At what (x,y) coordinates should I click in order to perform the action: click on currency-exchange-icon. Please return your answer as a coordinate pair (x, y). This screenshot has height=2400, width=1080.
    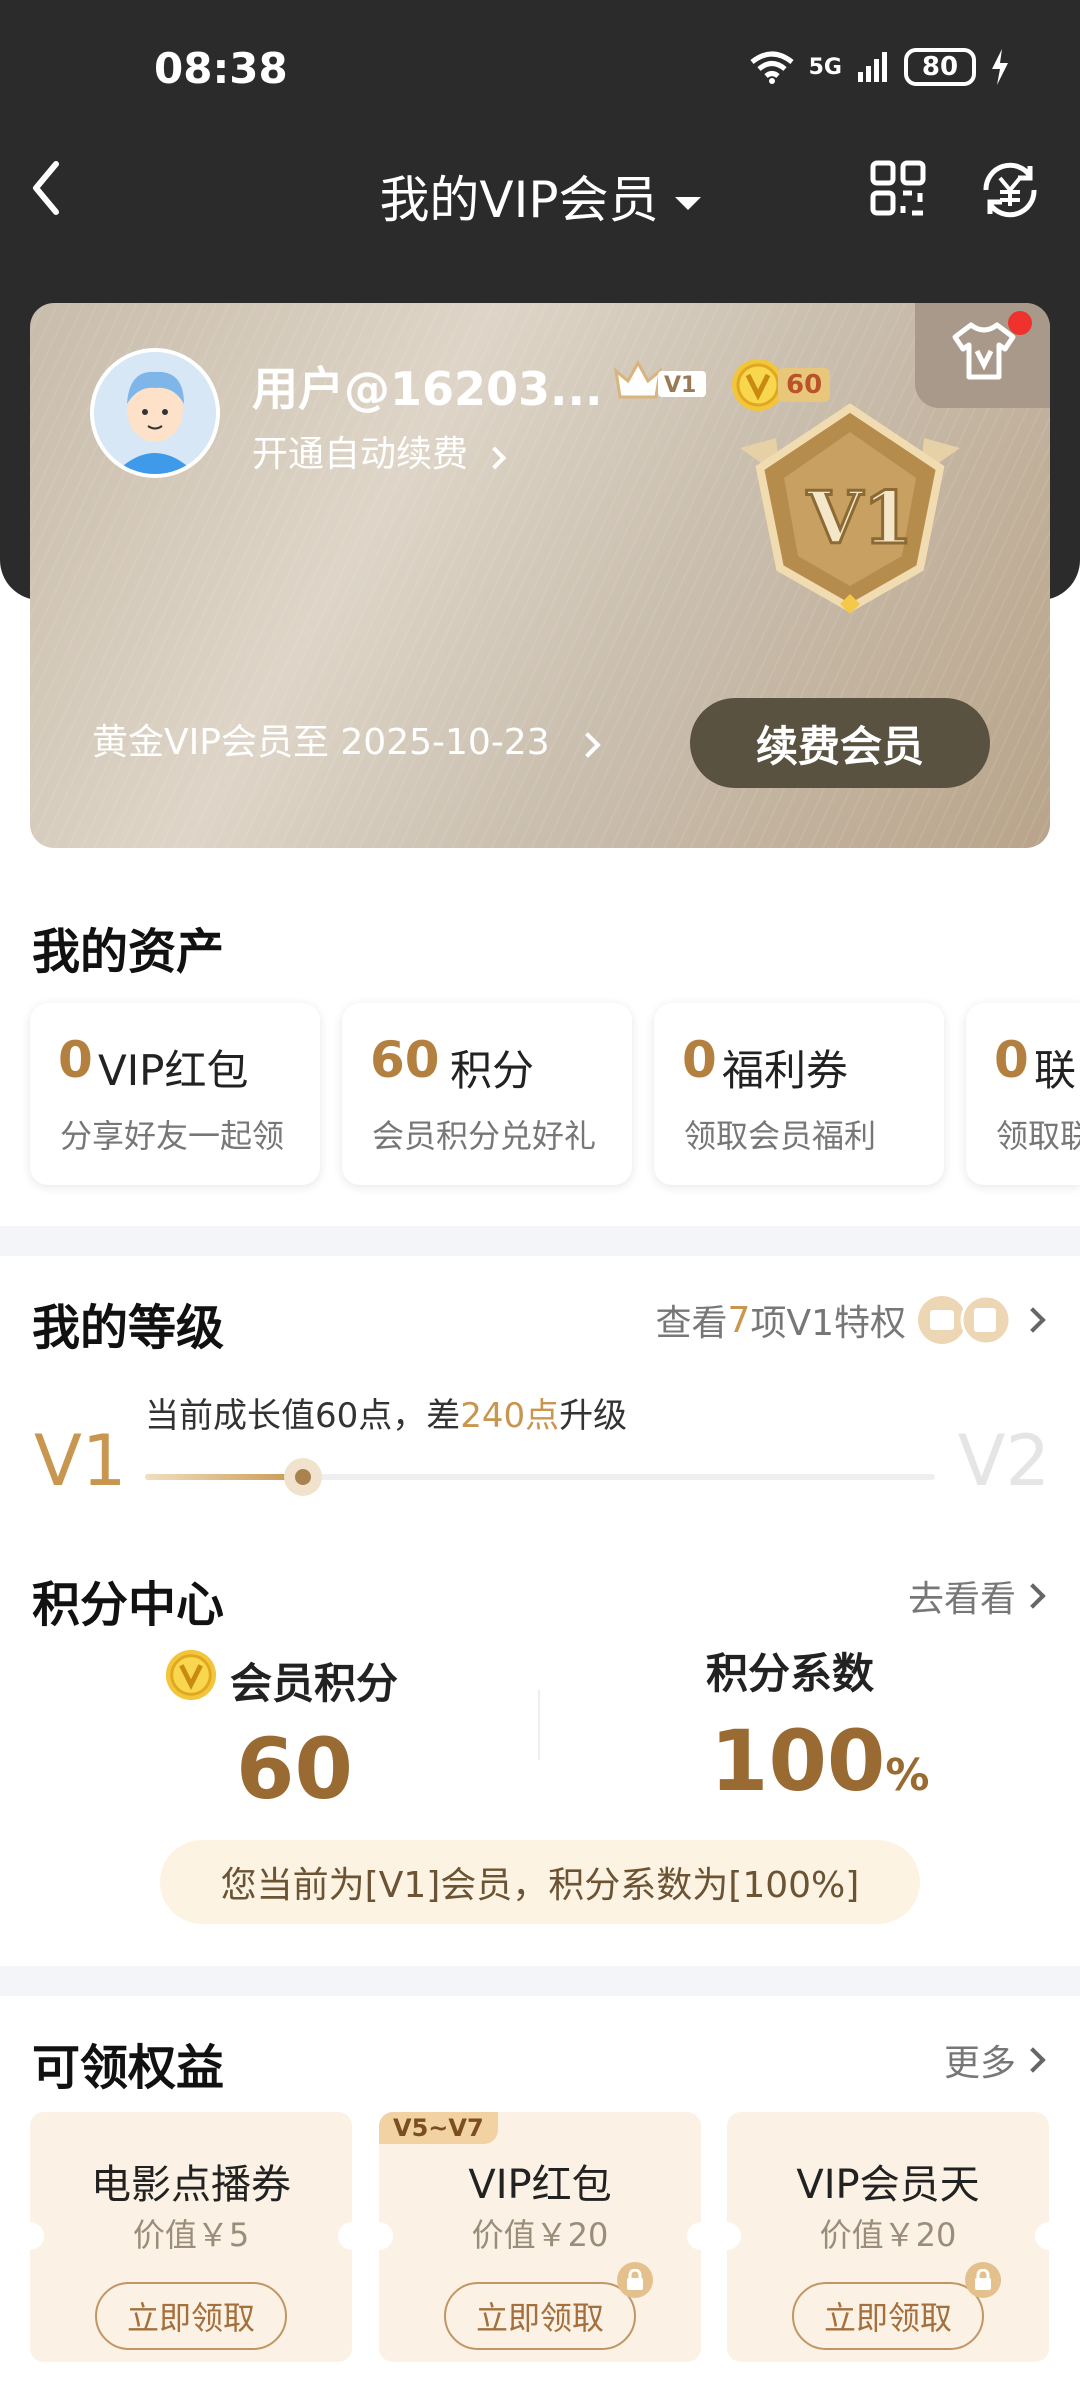
    Looking at the image, I should click on (1010, 190).